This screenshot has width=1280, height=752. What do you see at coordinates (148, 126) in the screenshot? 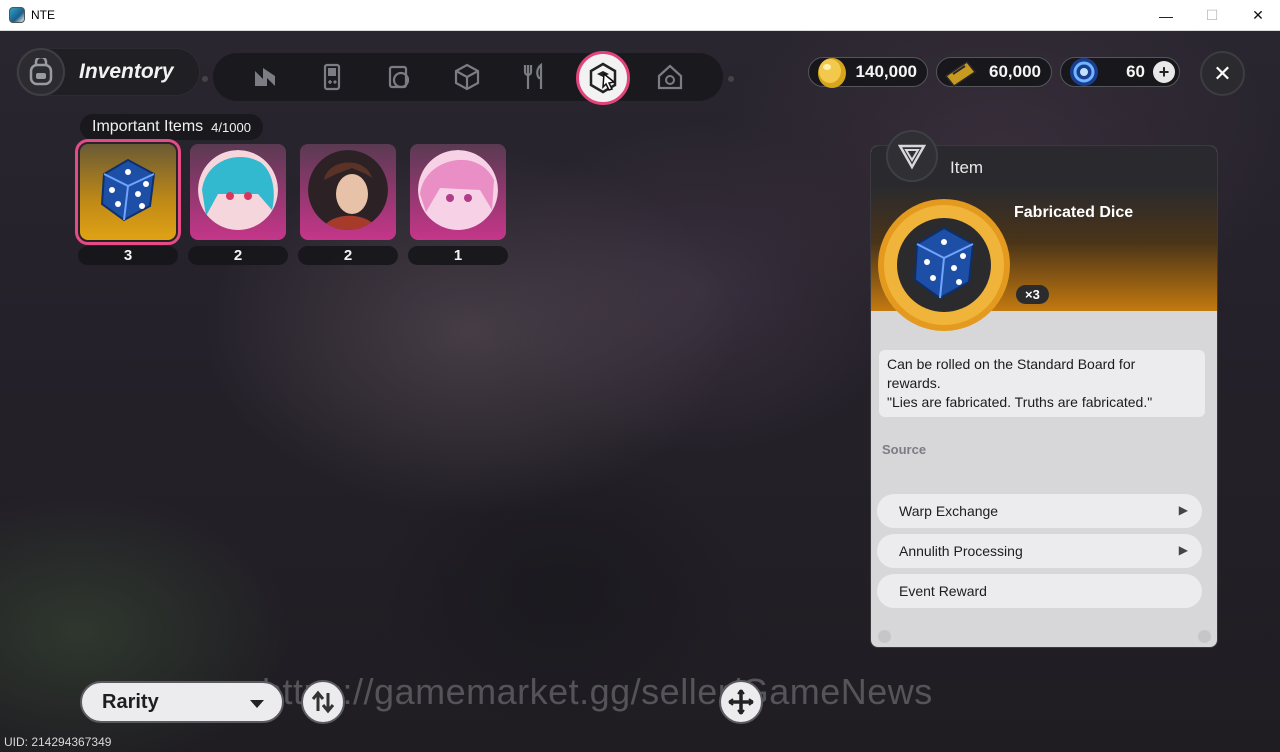
I see `section-name: Important Items` at bounding box center [148, 126].